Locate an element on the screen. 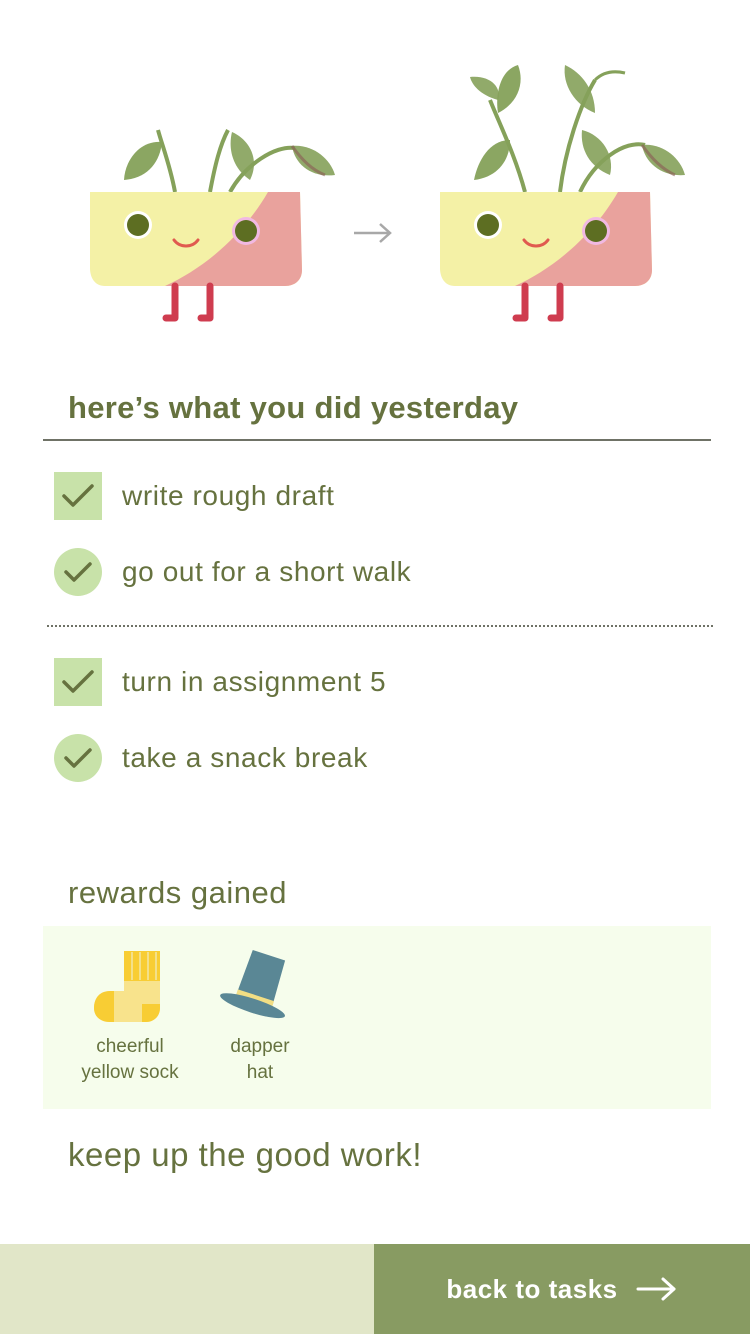 This screenshot has width=750, height=1334. task-label: go out for a short walk is located at coordinates (267, 571).